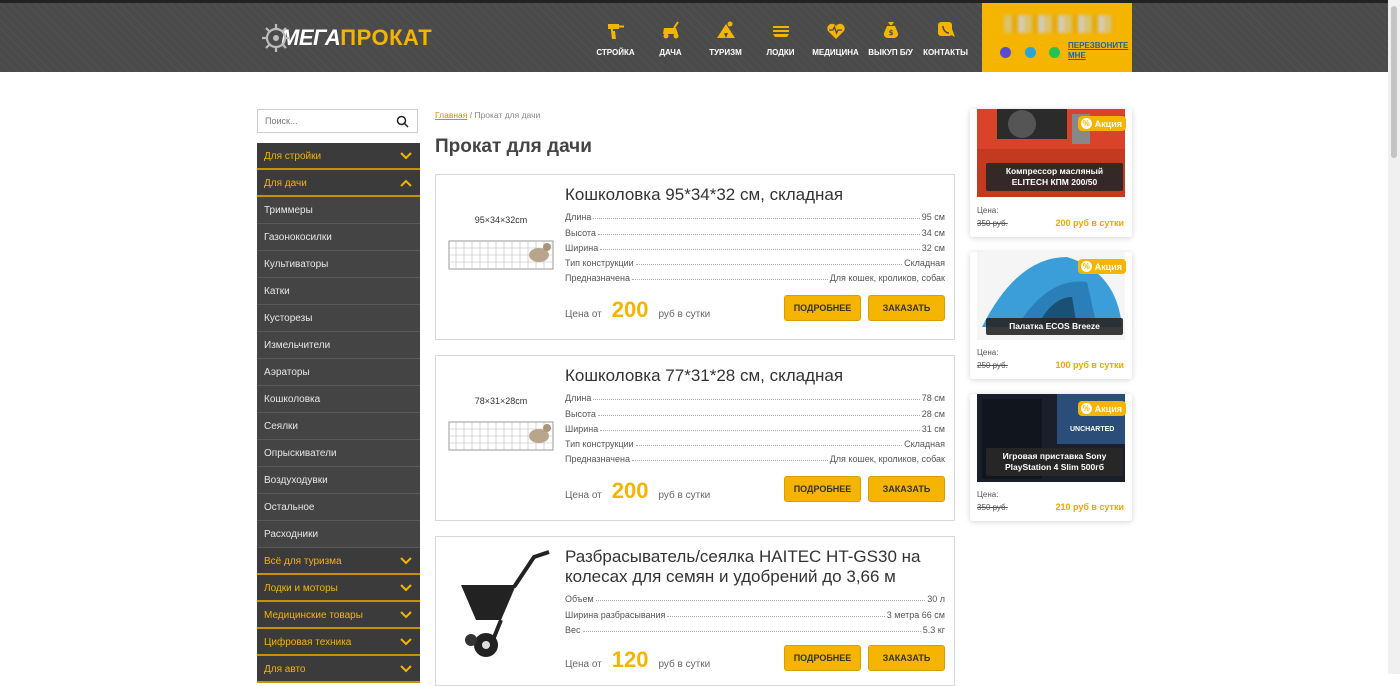  I want to click on sidebar-item: Медицинские товары, so click(338, 615).